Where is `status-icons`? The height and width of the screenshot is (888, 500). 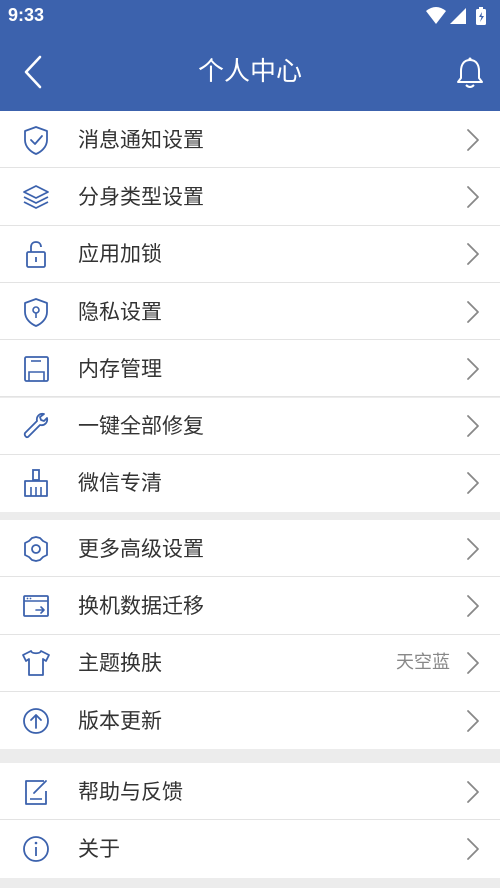
status-icons is located at coordinates (458, 17).